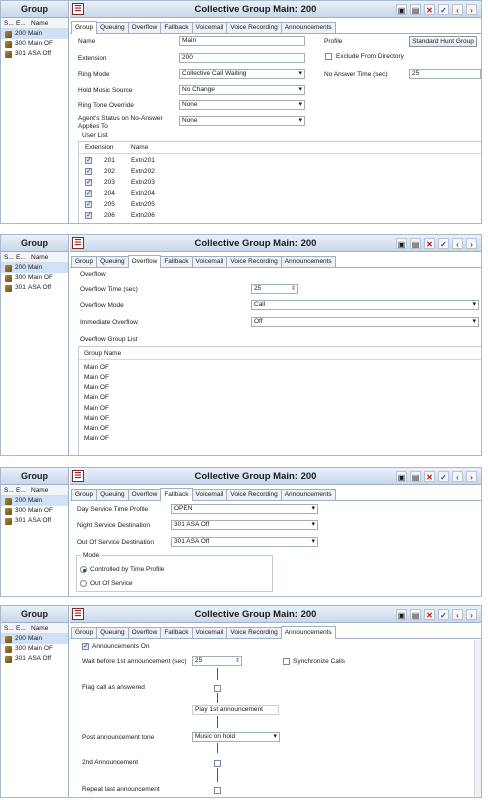 The height and width of the screenshot is (800, 488). What do you see at coordinates (242, 58) in the screenshot?
I see `extension-input: 200` at bounding box center [242, 58].